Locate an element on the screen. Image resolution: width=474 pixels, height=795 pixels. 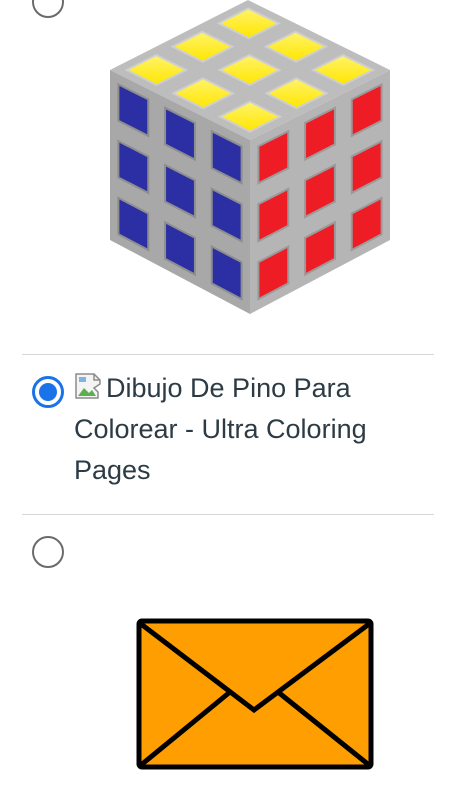
broken-image-icon is located at coordinates (88, 386).